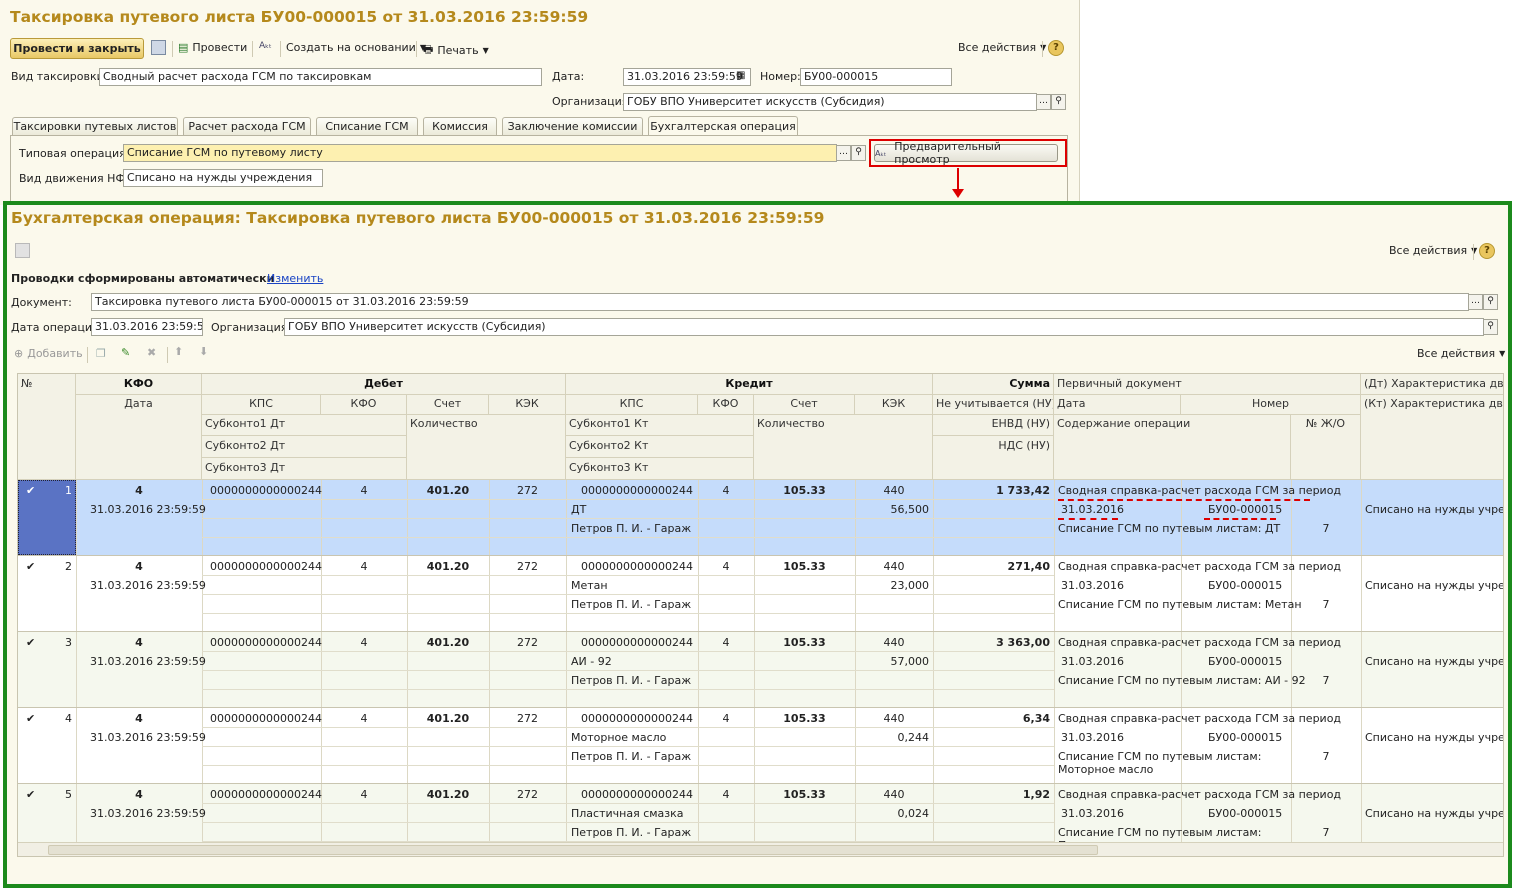 This screenshot has height=891, width=1513. Describe the element at coordinates (295, 278) in the screenshot. I see `change-link: Изменить` at that location.